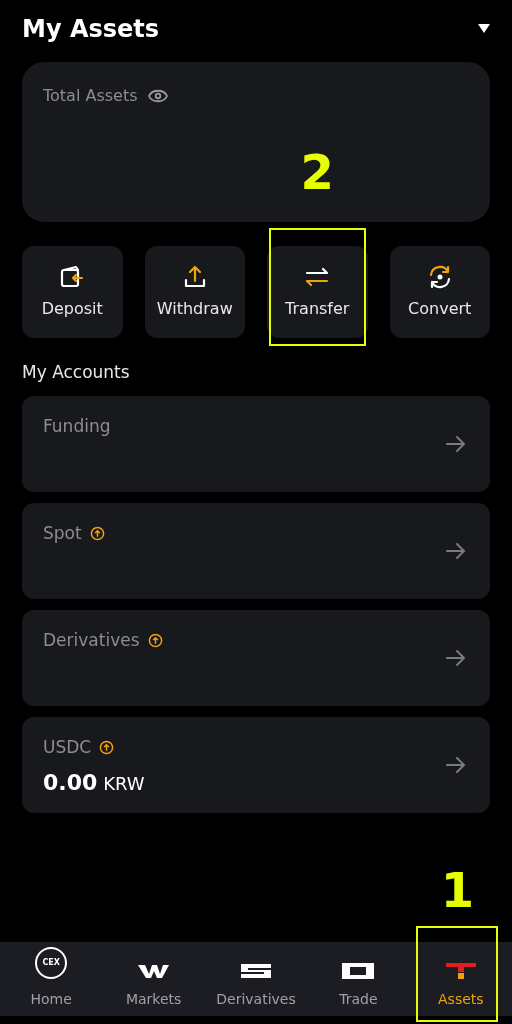 Image resolution: width=512 pixels, height=1024 pixels. Describe the element at coordinates (72, 292) in the screenshot. I see `action-button: Deposit` at that location.